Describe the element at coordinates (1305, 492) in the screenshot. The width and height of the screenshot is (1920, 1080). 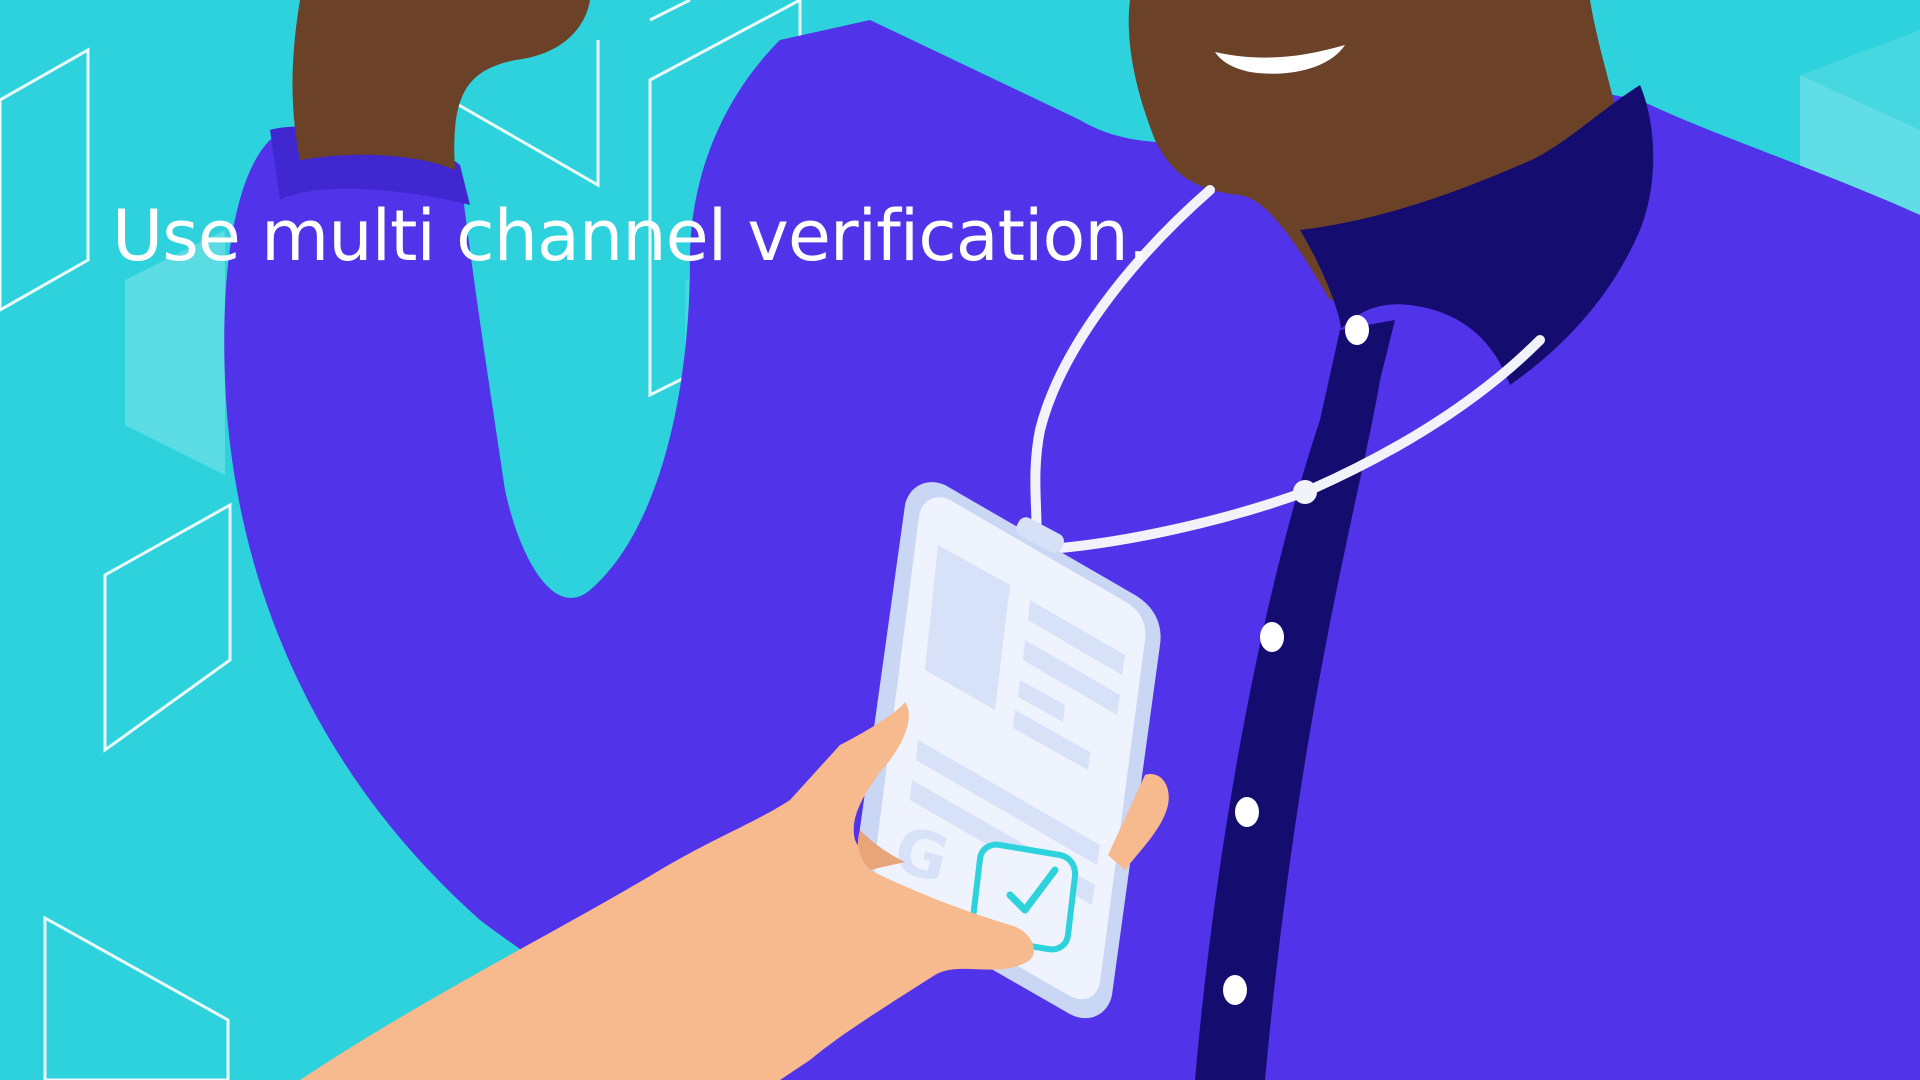
I see `lanyard-clip` at that location.